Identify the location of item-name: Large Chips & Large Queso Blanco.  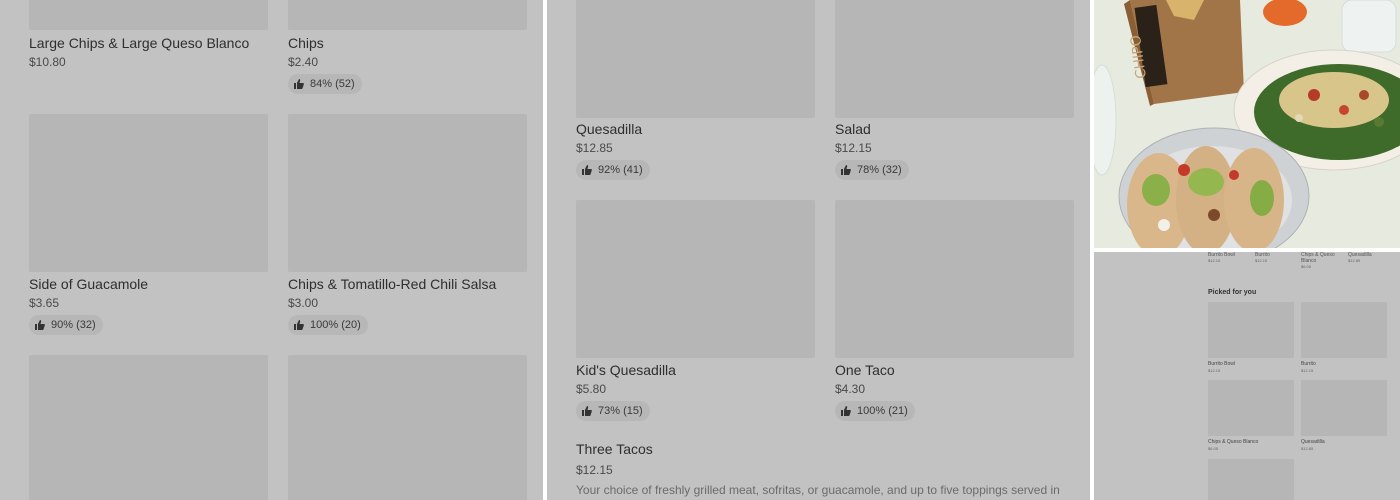
(139, 43).